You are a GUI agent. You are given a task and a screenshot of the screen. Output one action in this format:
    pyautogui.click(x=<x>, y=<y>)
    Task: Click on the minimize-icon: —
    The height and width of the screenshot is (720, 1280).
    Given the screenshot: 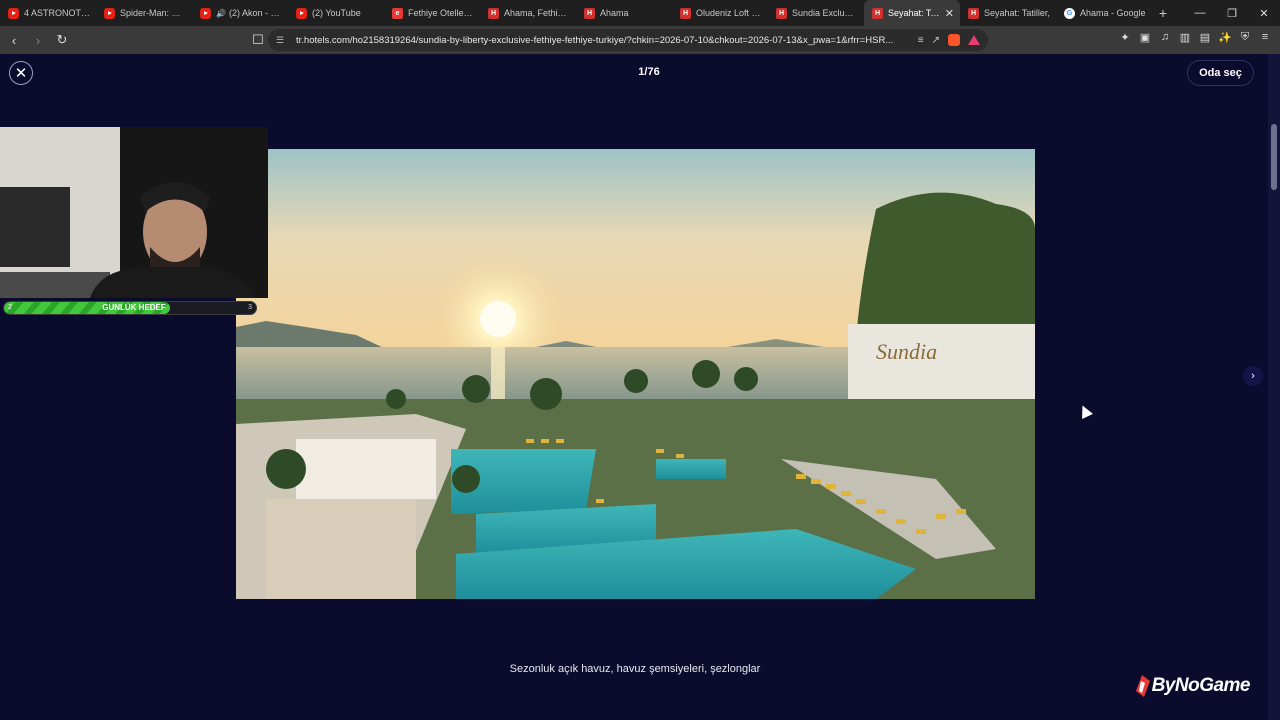 What is the action you would take?
    pyautogui.click(x=1200, y=13)
    